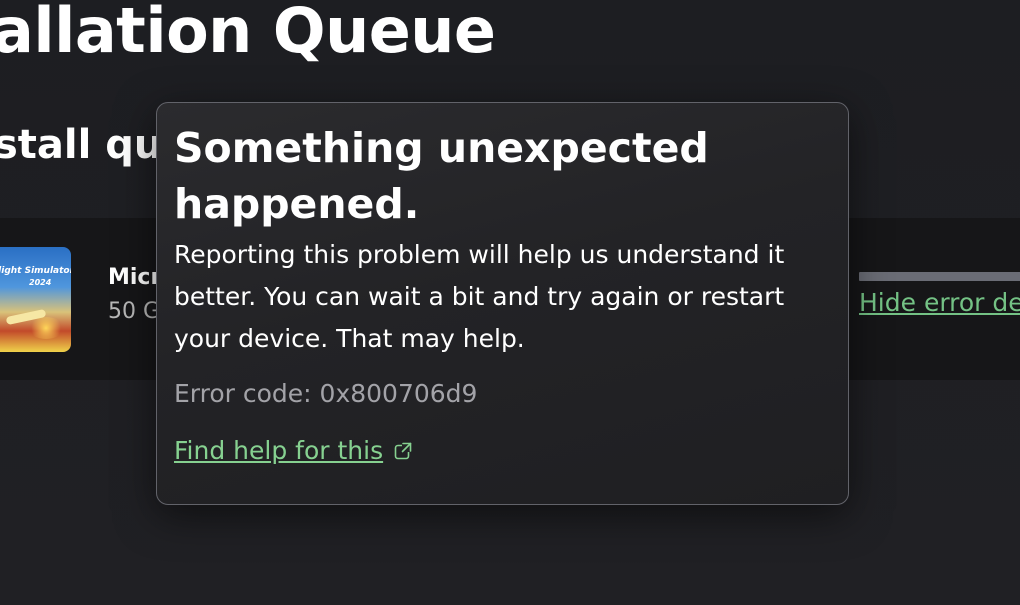  I want to click on item-size: 50 G, so click(134, 311).